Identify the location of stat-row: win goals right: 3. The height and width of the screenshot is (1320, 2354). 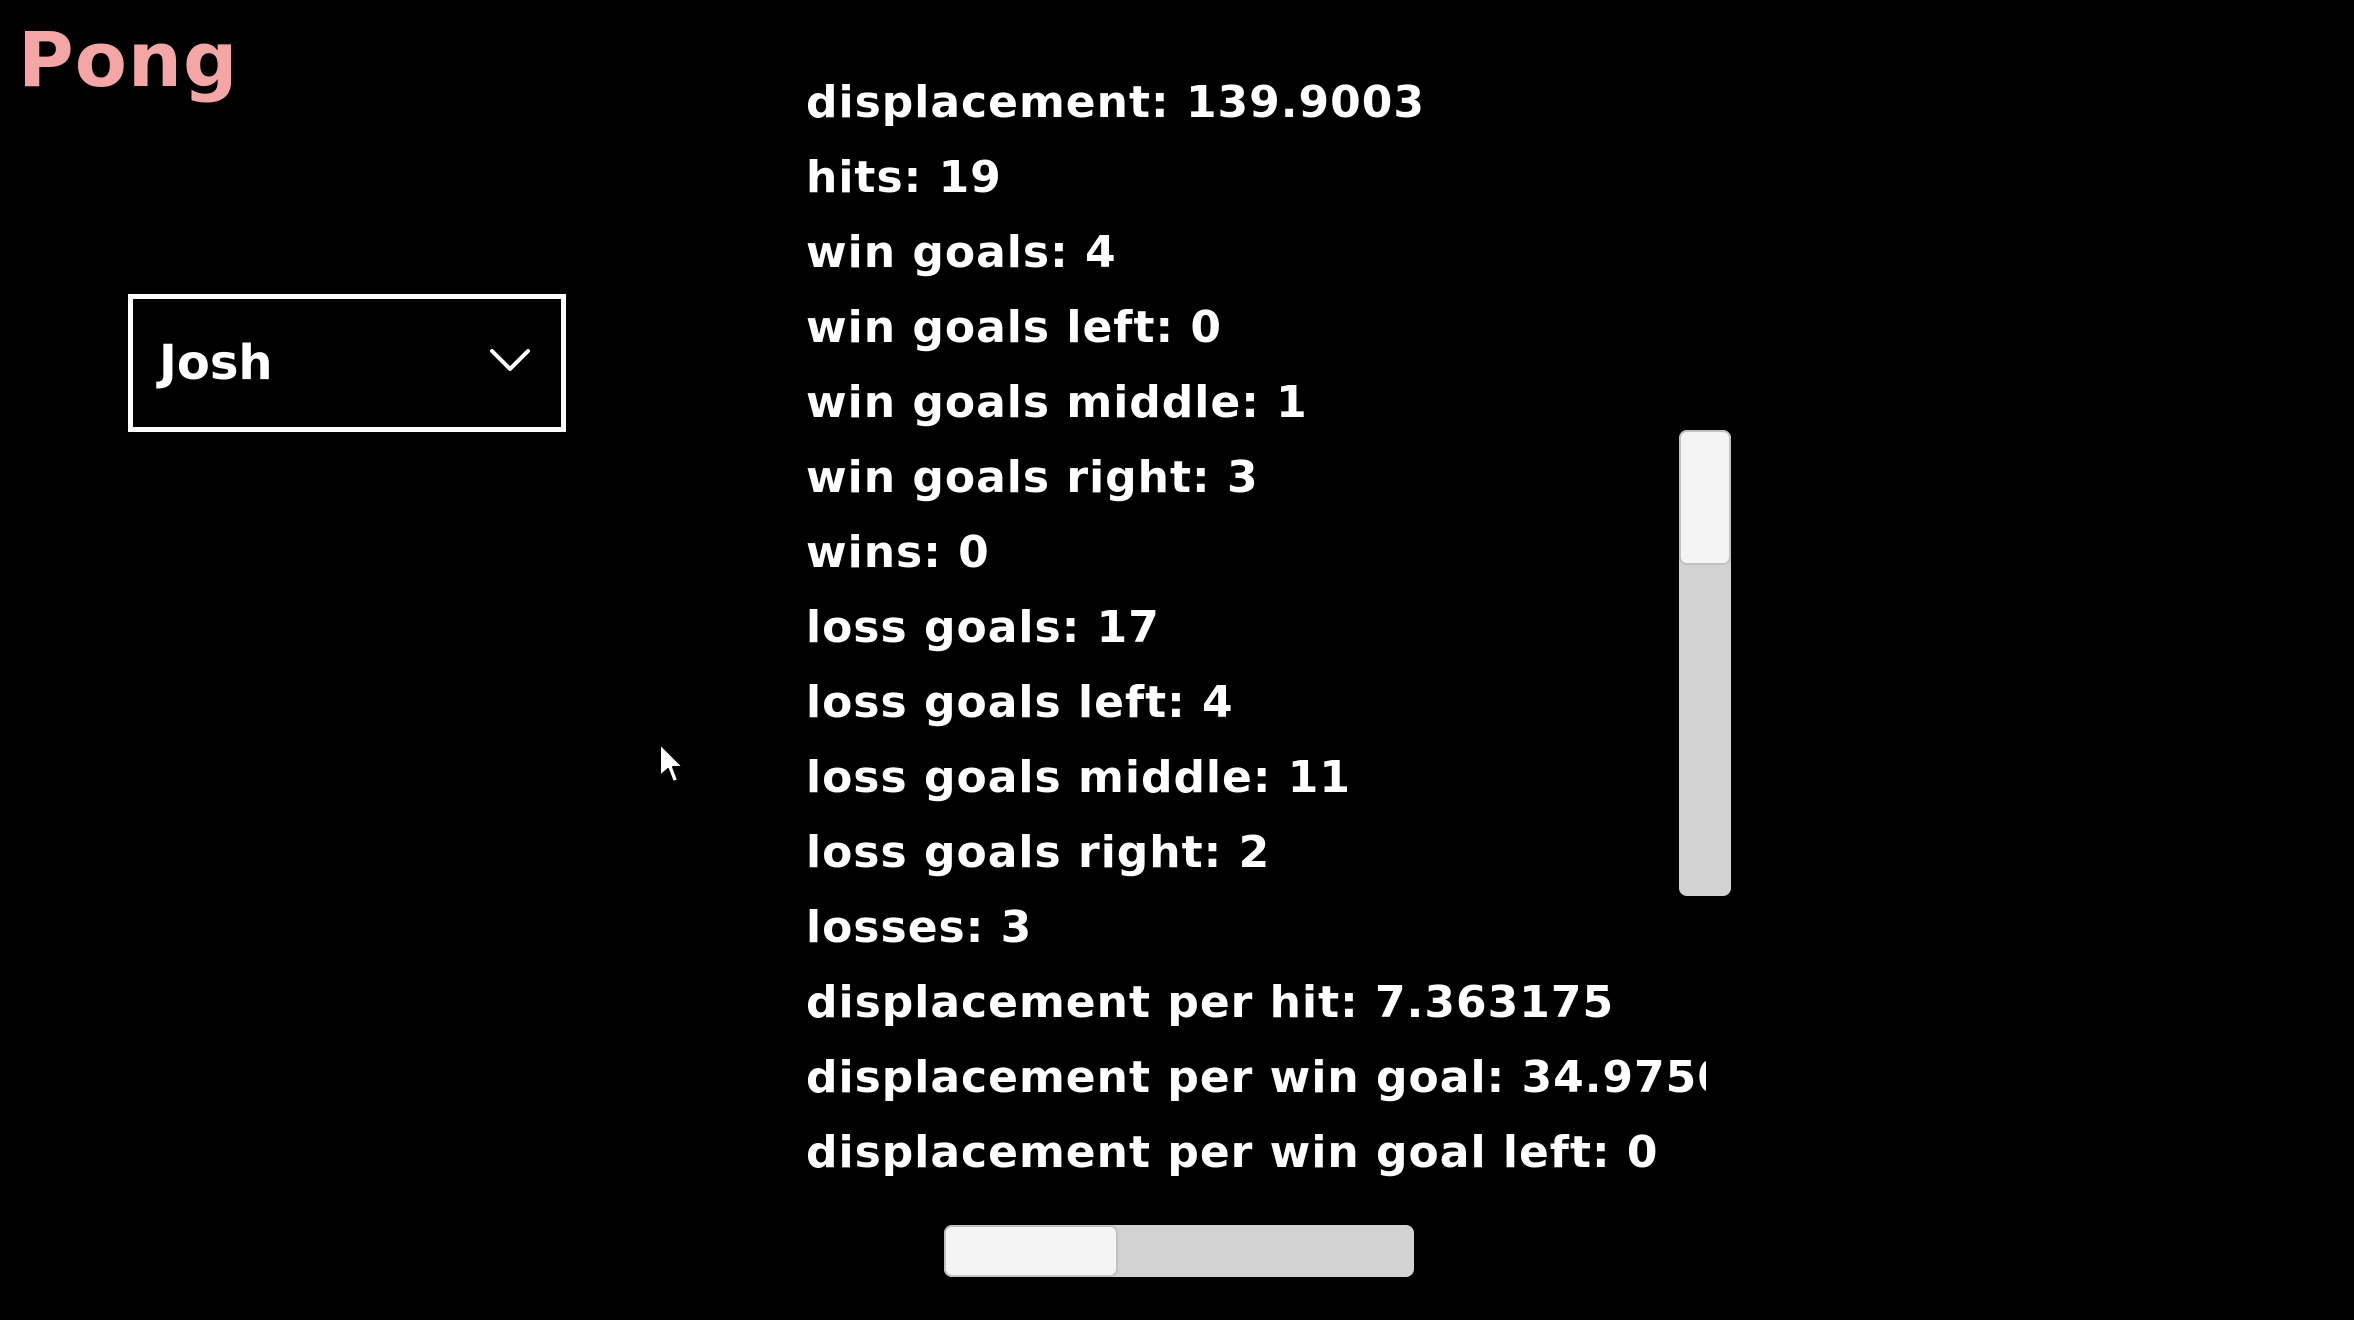
(1256, 477).